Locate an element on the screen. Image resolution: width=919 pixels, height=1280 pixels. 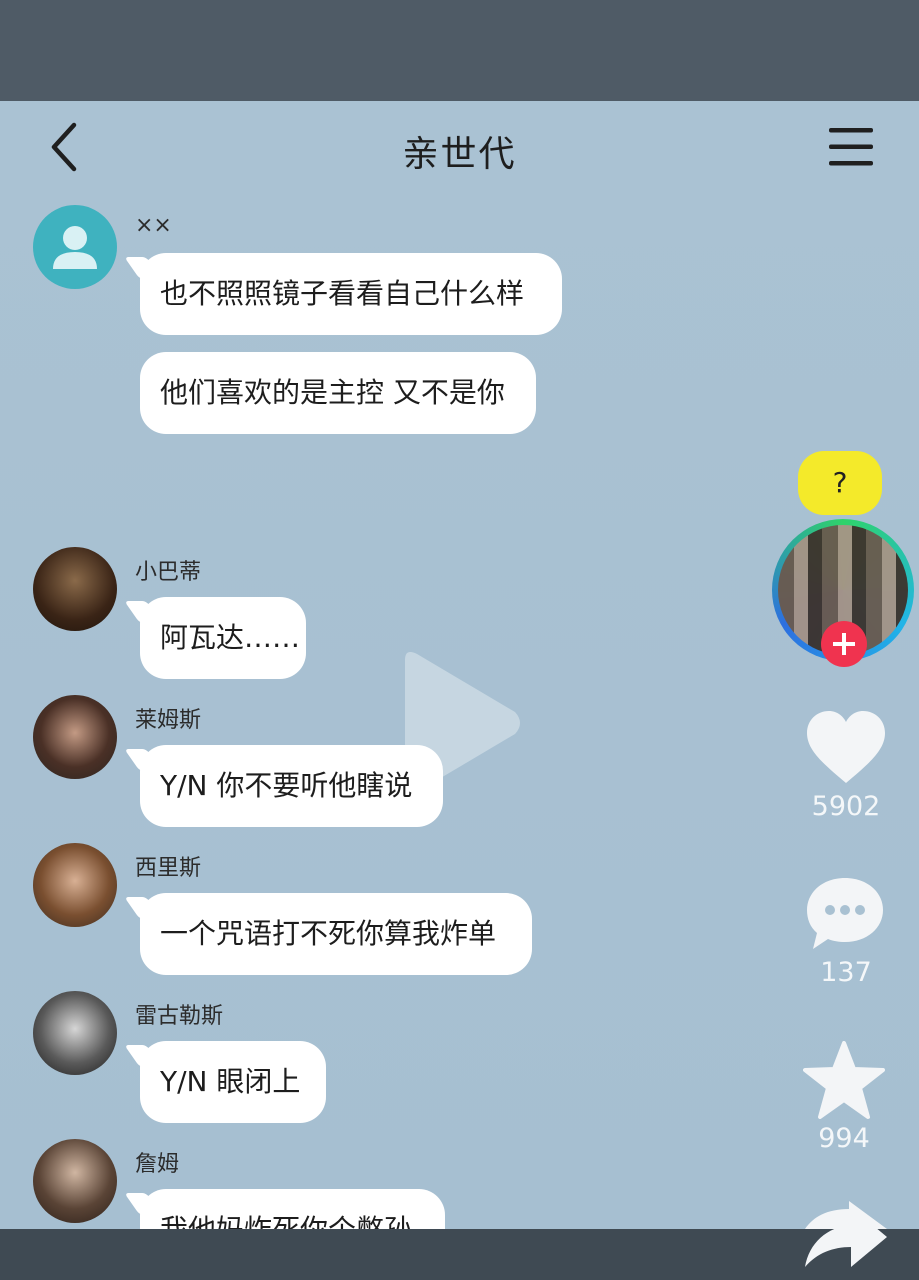
share-arrow-icon is located at coordinates (846, 1236).